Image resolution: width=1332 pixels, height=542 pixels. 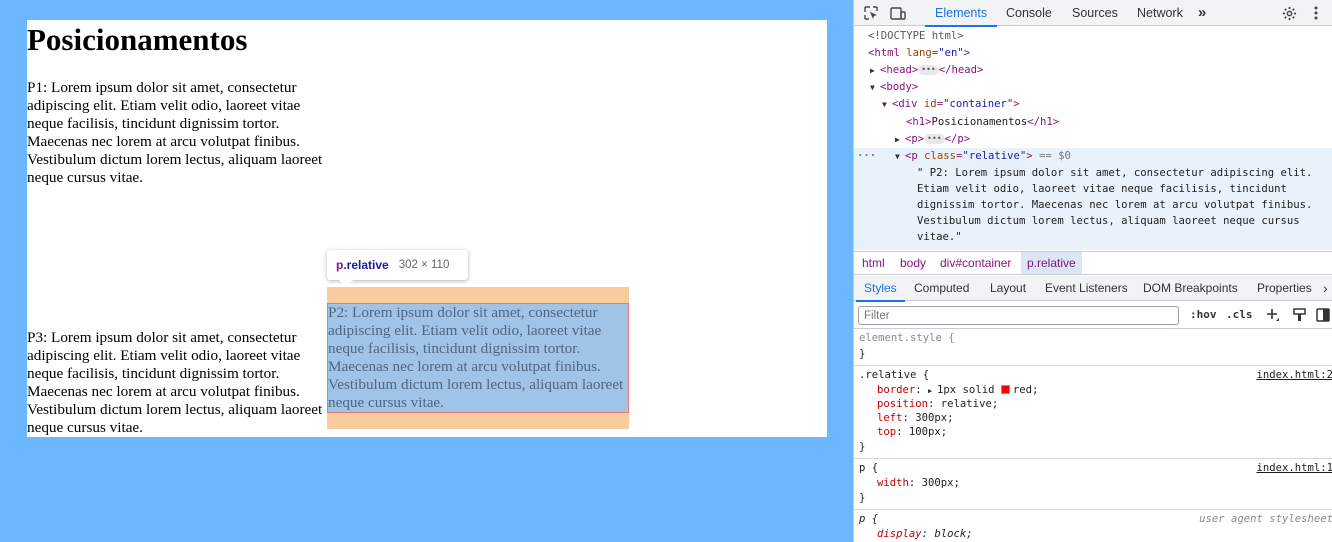 What do you see at coordinates (1029, 13) in the screenshot?
I see `tab-console: Console` at bounding box center [1029, 13].